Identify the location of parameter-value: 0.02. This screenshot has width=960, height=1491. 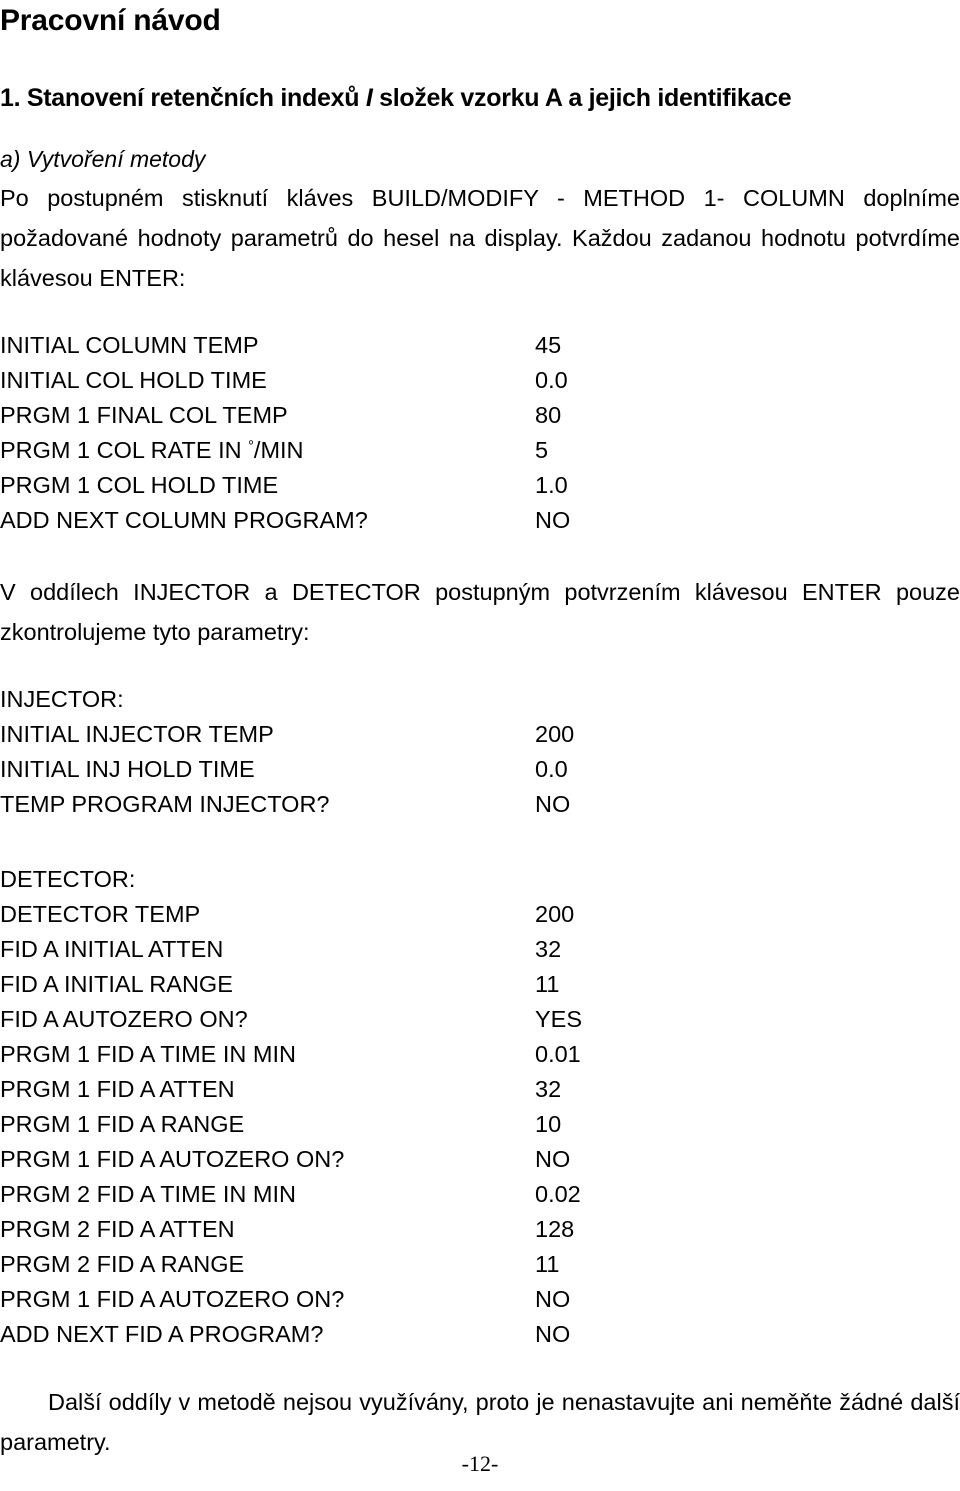
(558, 1194).